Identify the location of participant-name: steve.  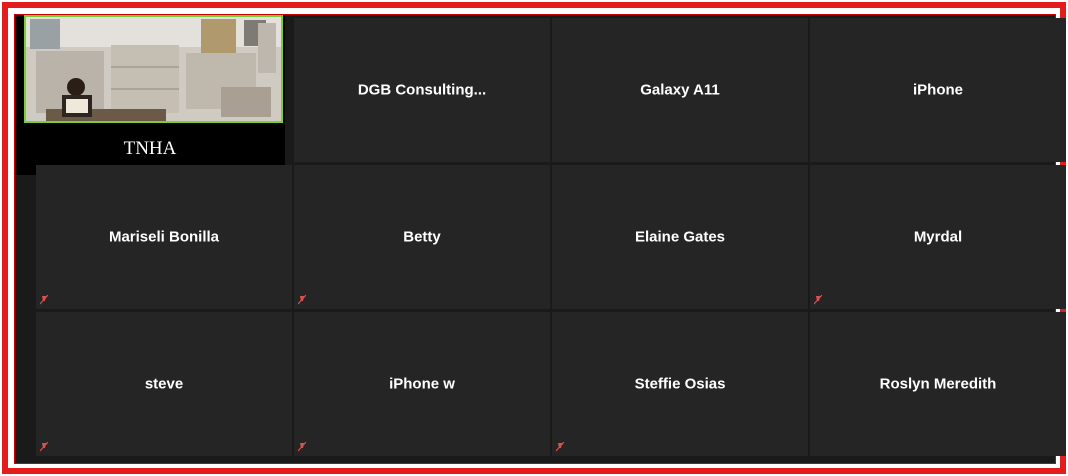
(164, 384).